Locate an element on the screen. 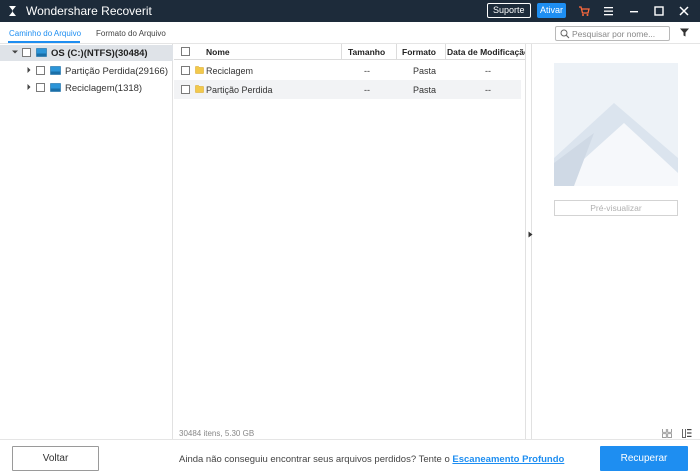 The height and width of the screenshot is (473, 700). search-box is located at coordinates (612, 33).